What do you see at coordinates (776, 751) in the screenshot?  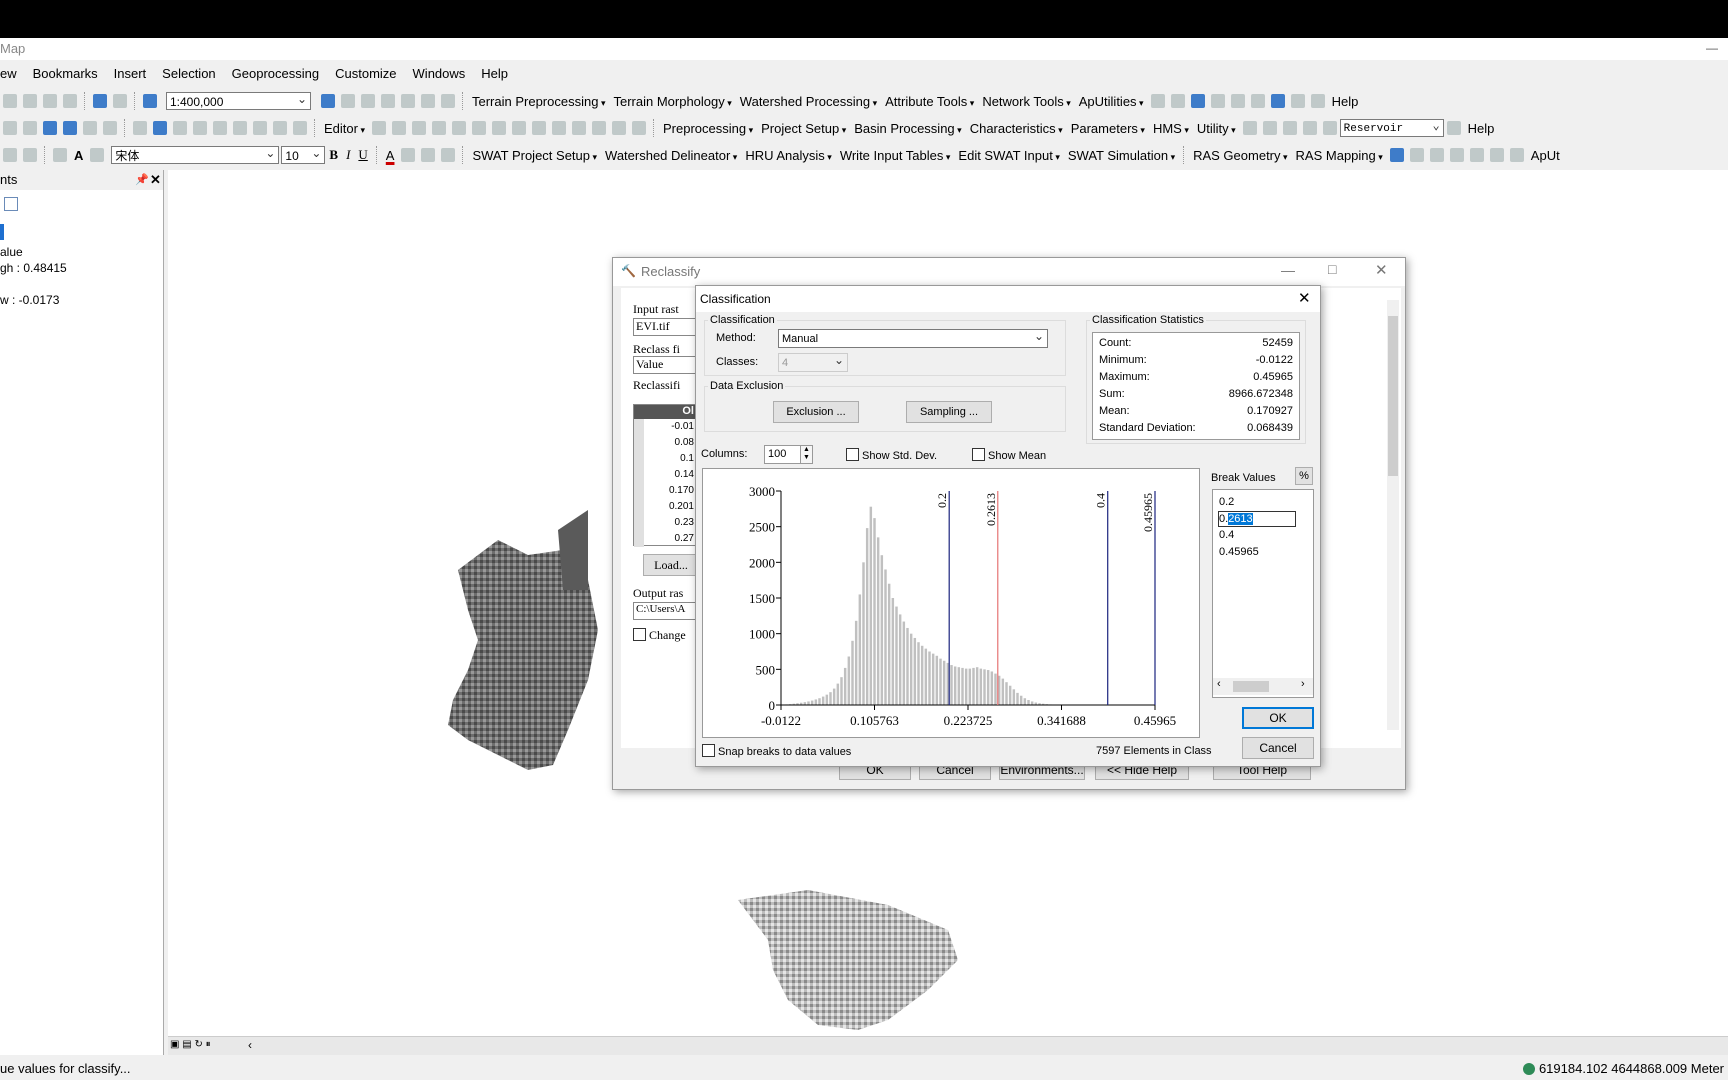 I see `snap-breaks-checkbox: Snap breaks to data values` at bounding box center [776, 751].